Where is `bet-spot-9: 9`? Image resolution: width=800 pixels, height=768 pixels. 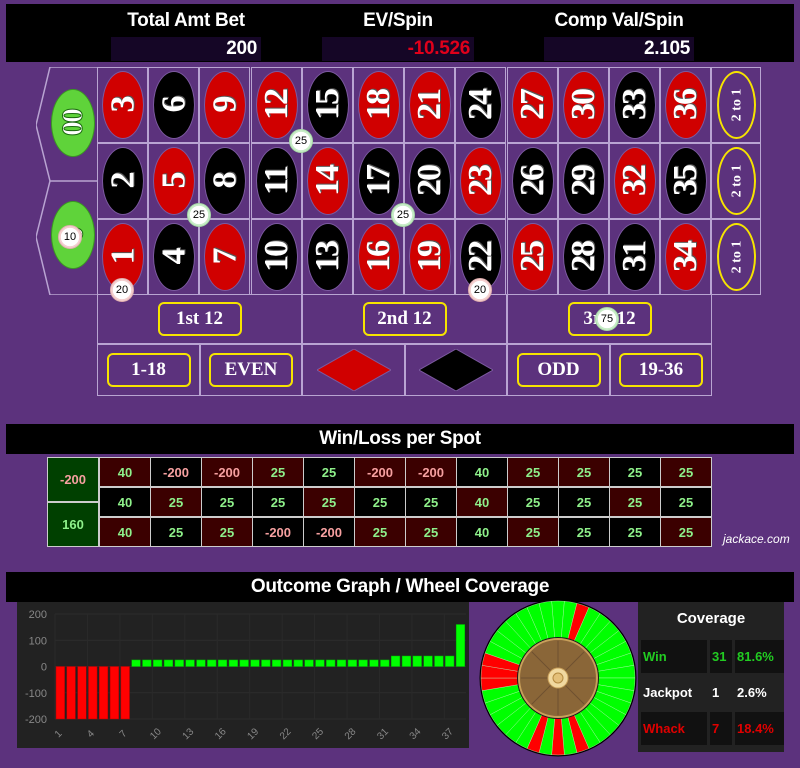
bet-spot-9: 9 is located at coordinates (225, 105).